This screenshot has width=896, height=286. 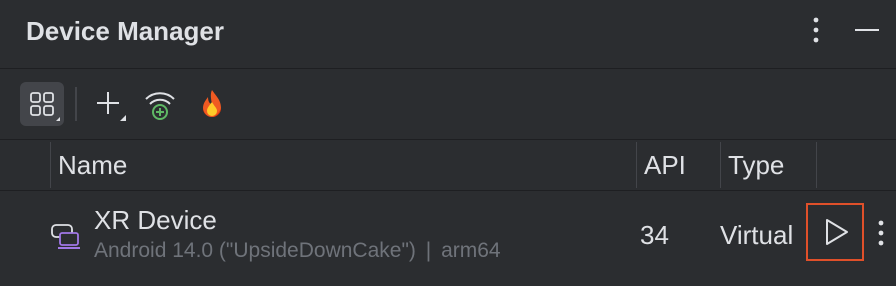 I want to click on wifi-pair-icon, so click(x=160, y=104).